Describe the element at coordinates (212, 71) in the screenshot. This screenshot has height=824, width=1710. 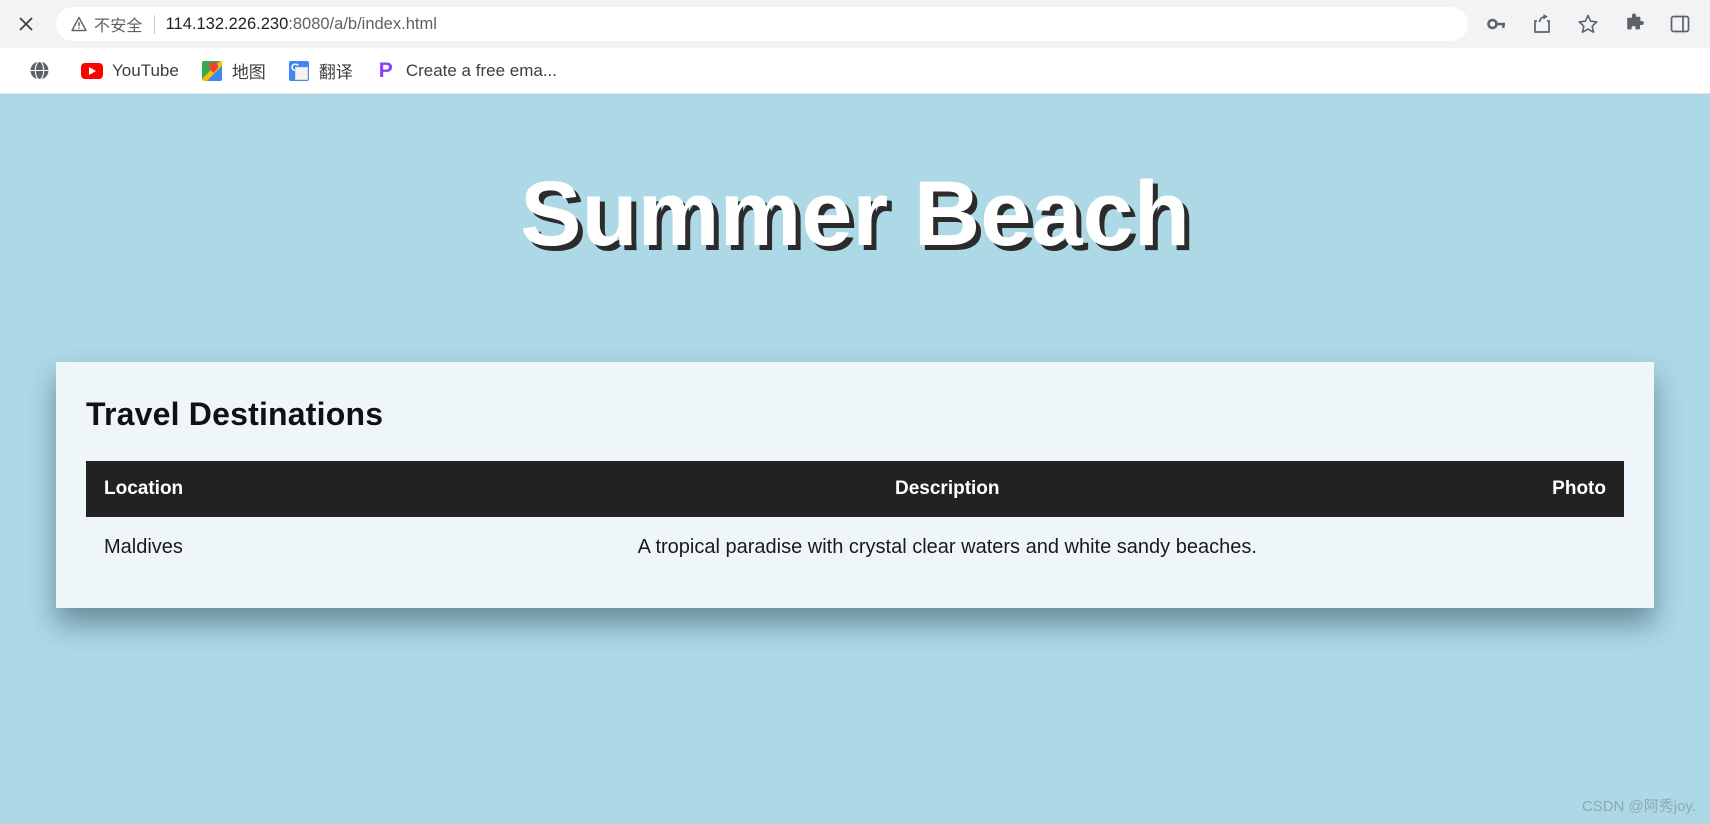
I see `google-maps-icon` at that location.